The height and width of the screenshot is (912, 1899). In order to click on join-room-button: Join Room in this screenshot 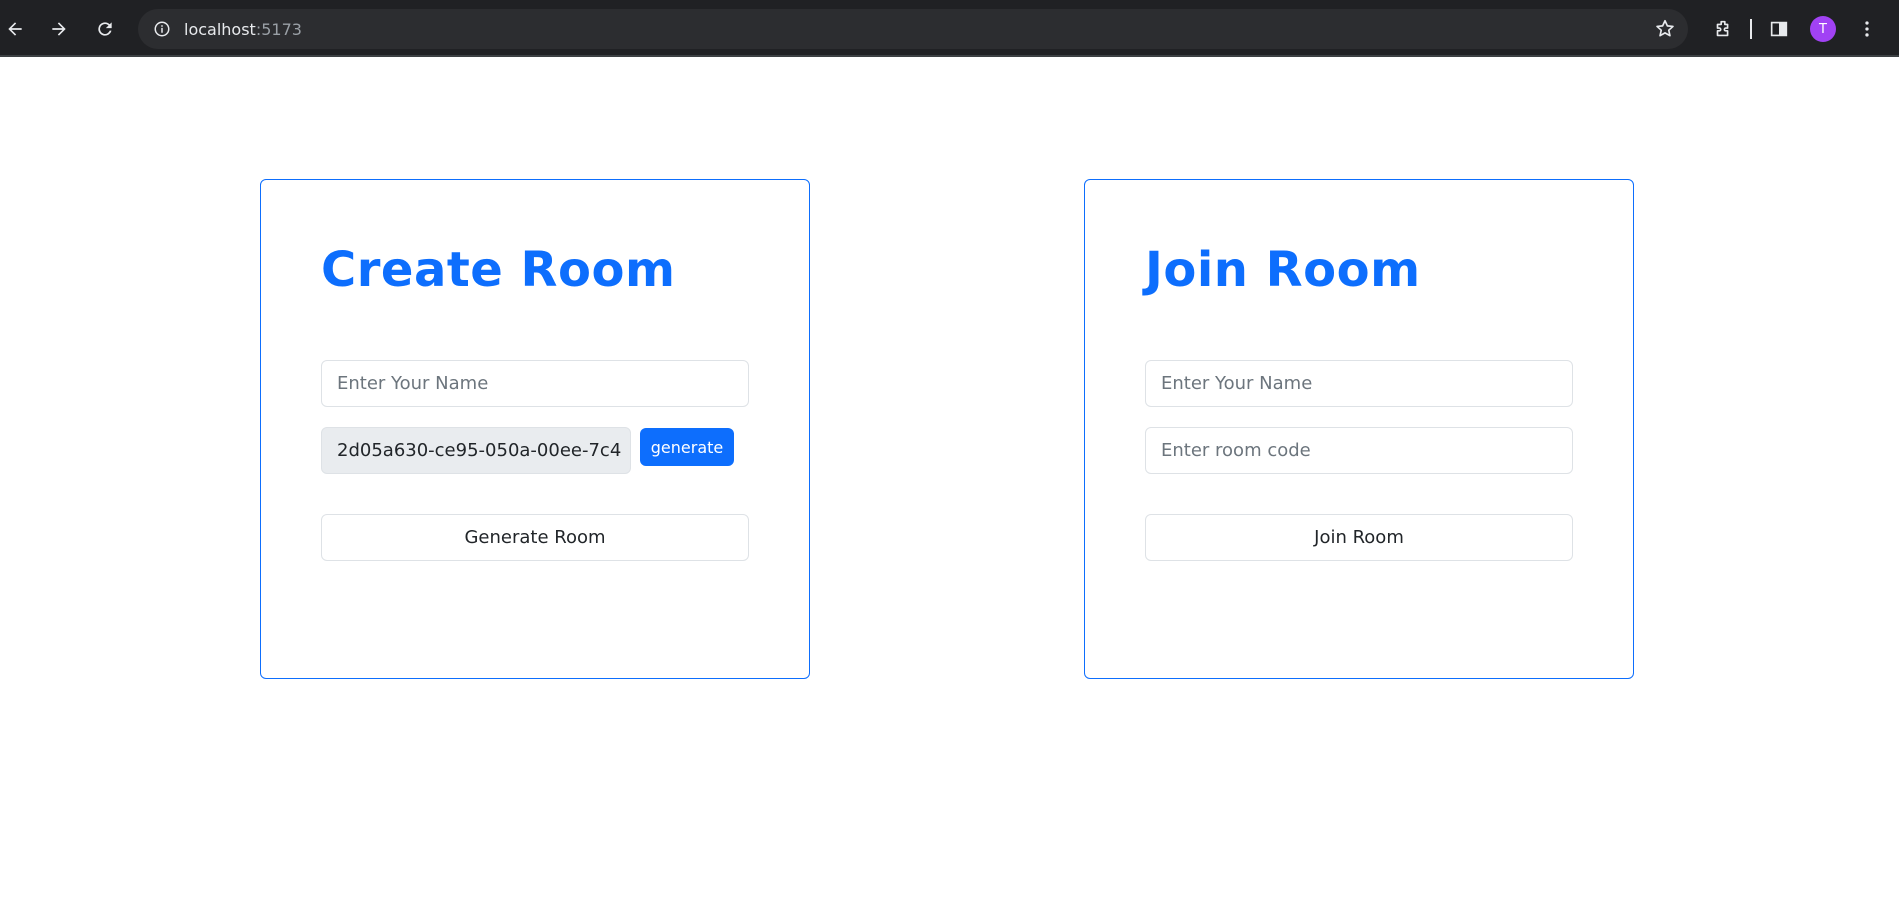, I will do `click(1359, 537)`.